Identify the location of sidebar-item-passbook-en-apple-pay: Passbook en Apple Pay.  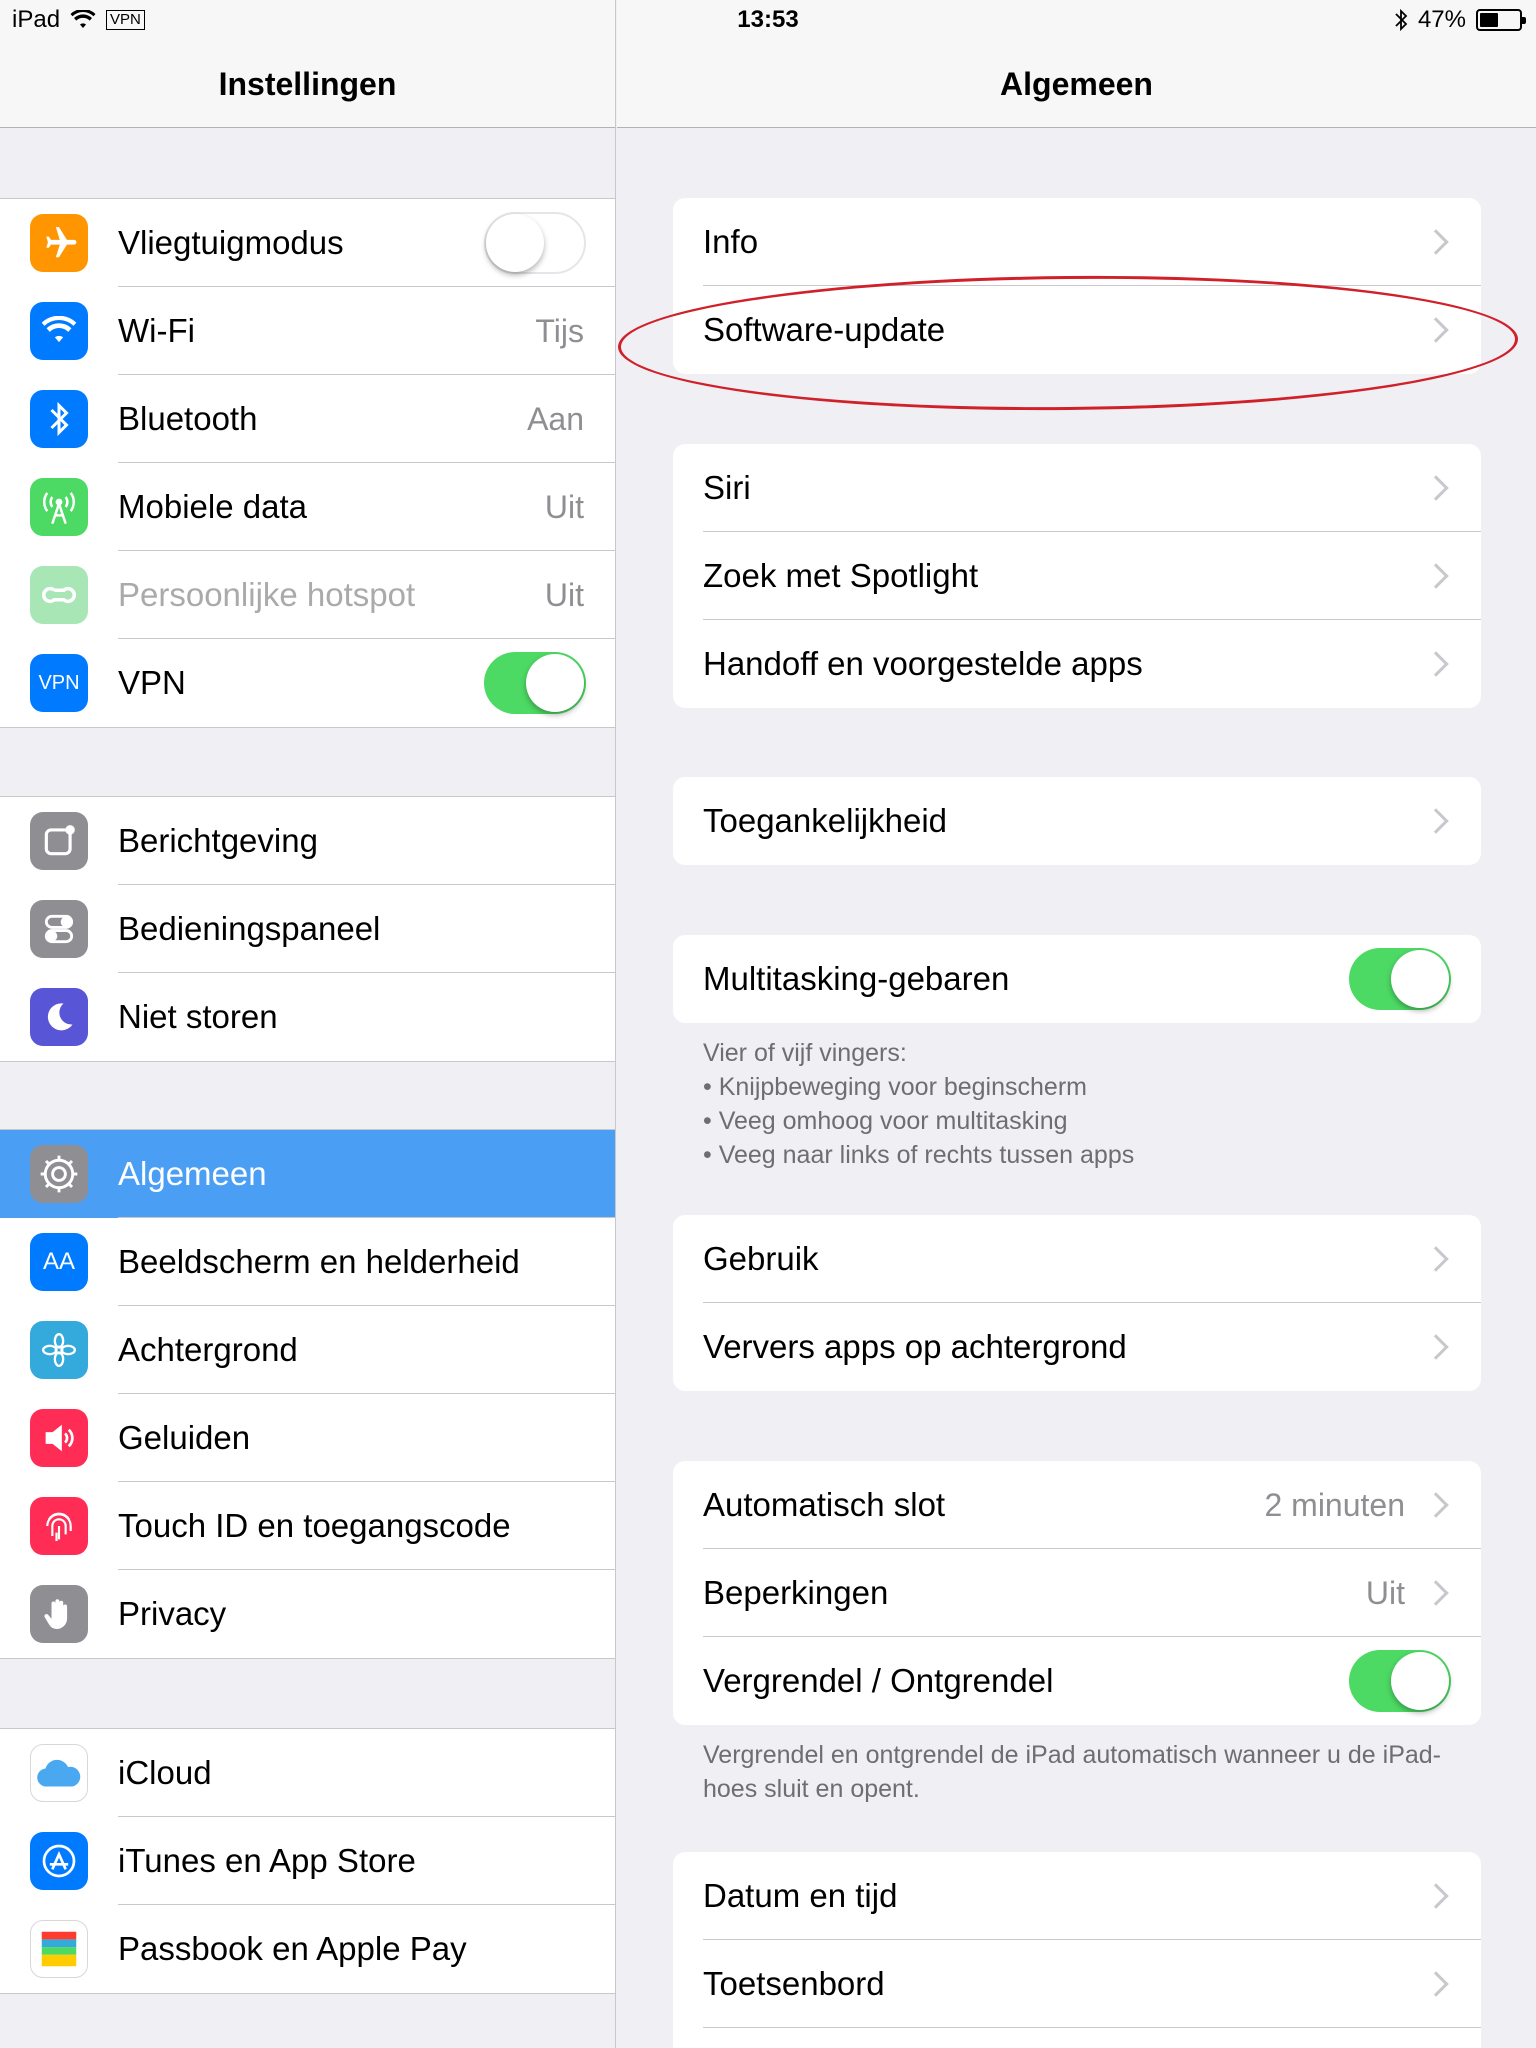
(307, 1949).